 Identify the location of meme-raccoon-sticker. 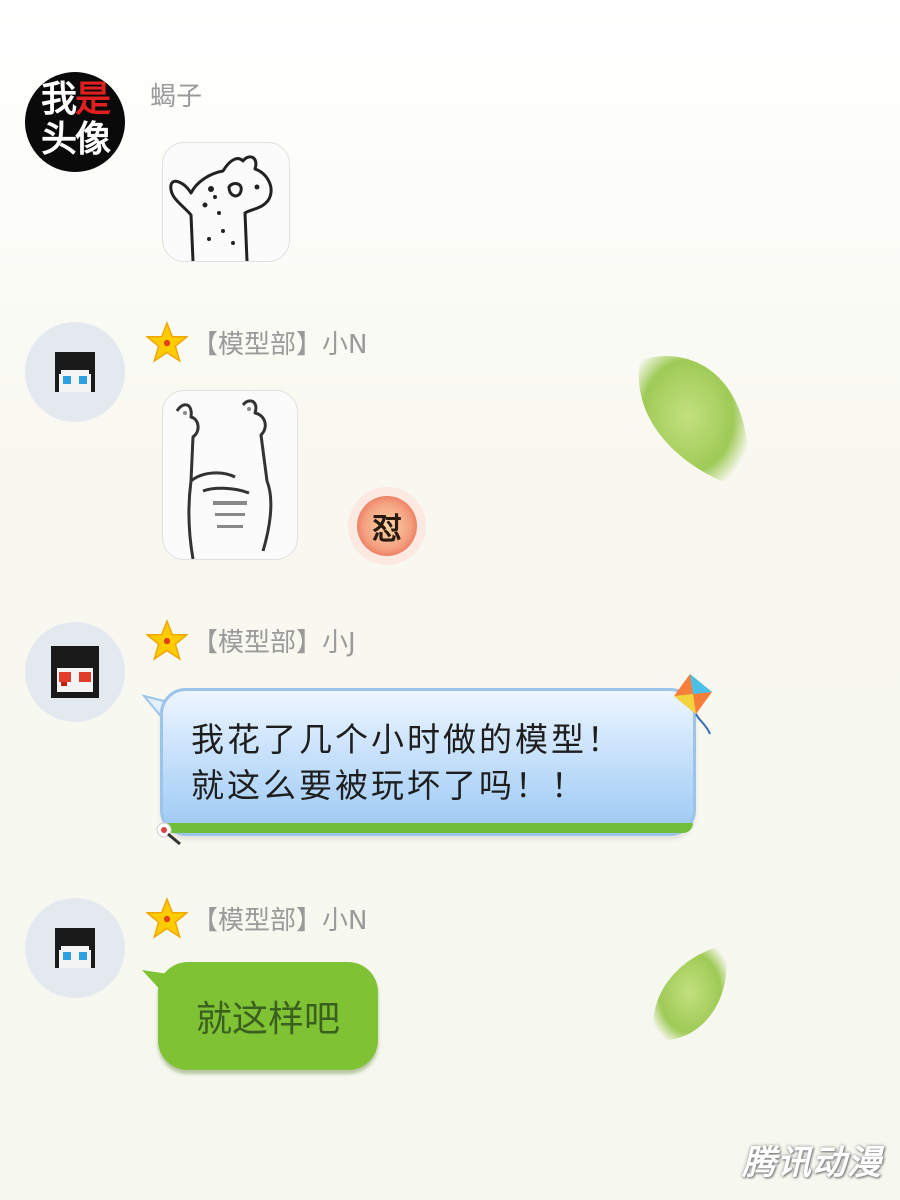
(226, 202).